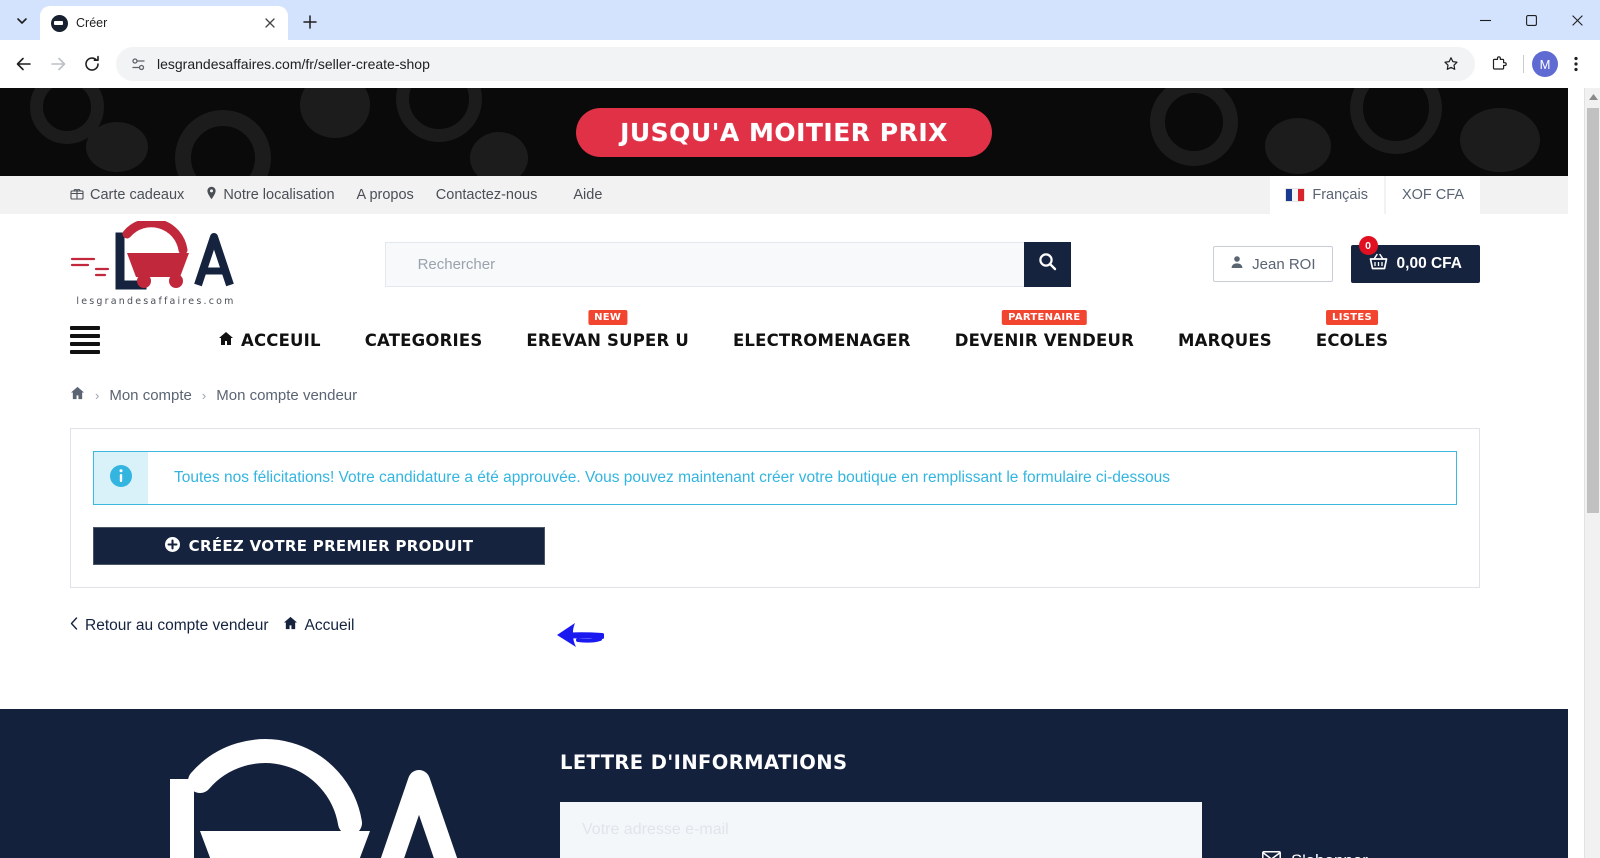  Describe the element at coordinates (22, 21) in the screenshot. I see `tab-search-icon` at that location.